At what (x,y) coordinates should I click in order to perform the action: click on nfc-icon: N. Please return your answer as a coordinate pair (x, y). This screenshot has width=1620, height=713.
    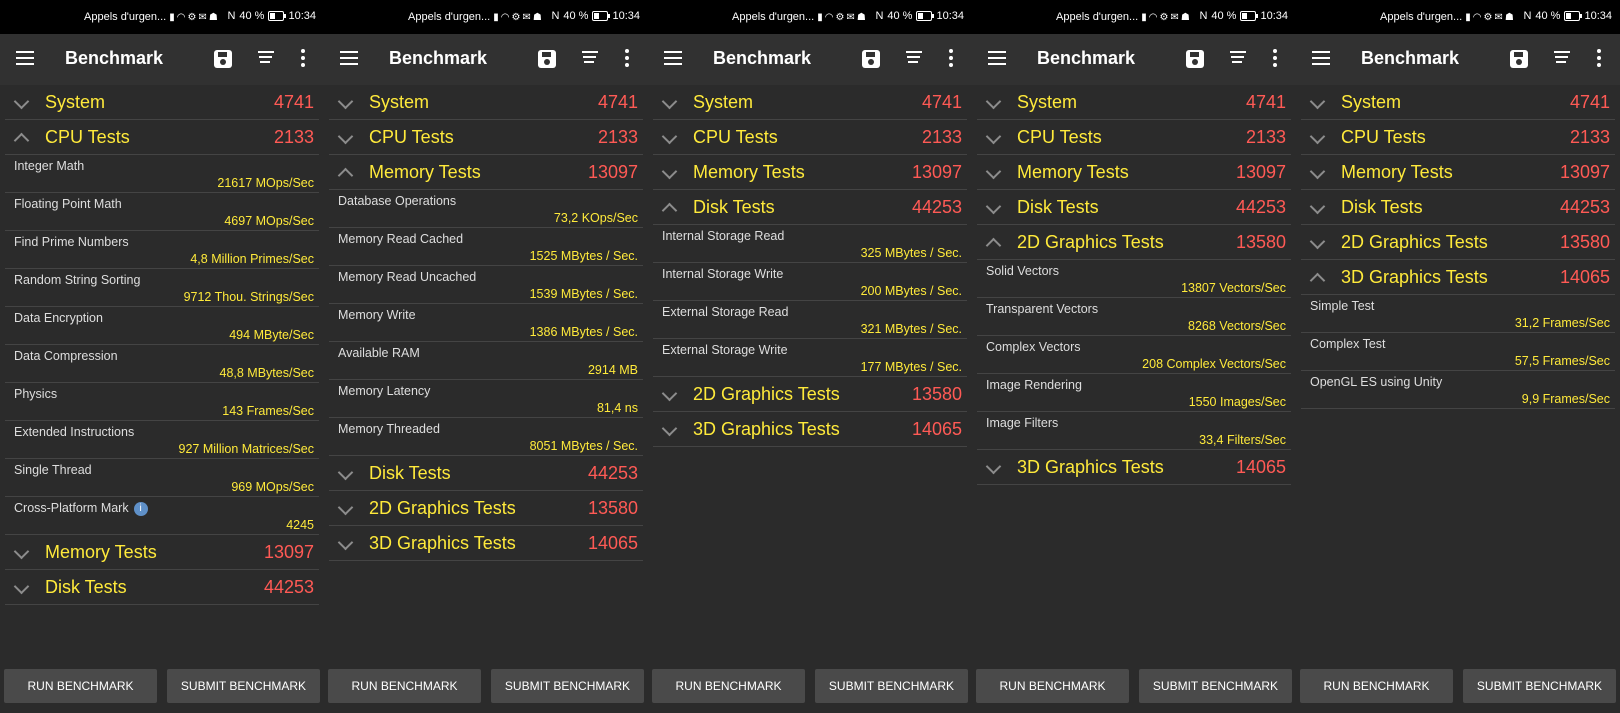
    Looking at the image, I should click on (1527, 16).